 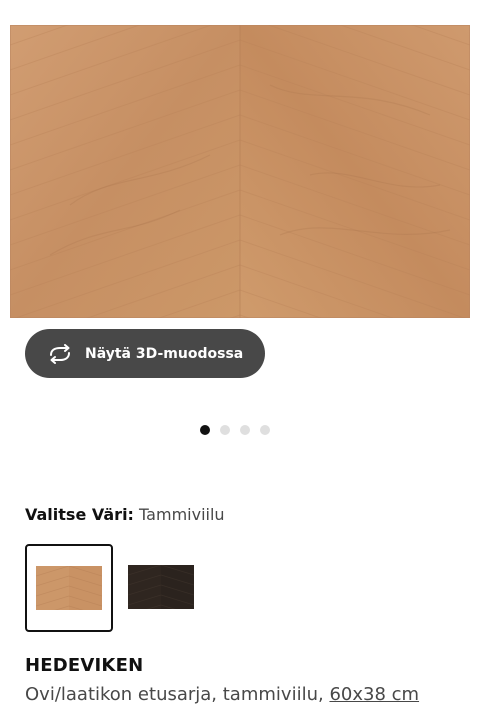 I want to click on product-name: HEDEVIKEN, so click(x=84, y=665).